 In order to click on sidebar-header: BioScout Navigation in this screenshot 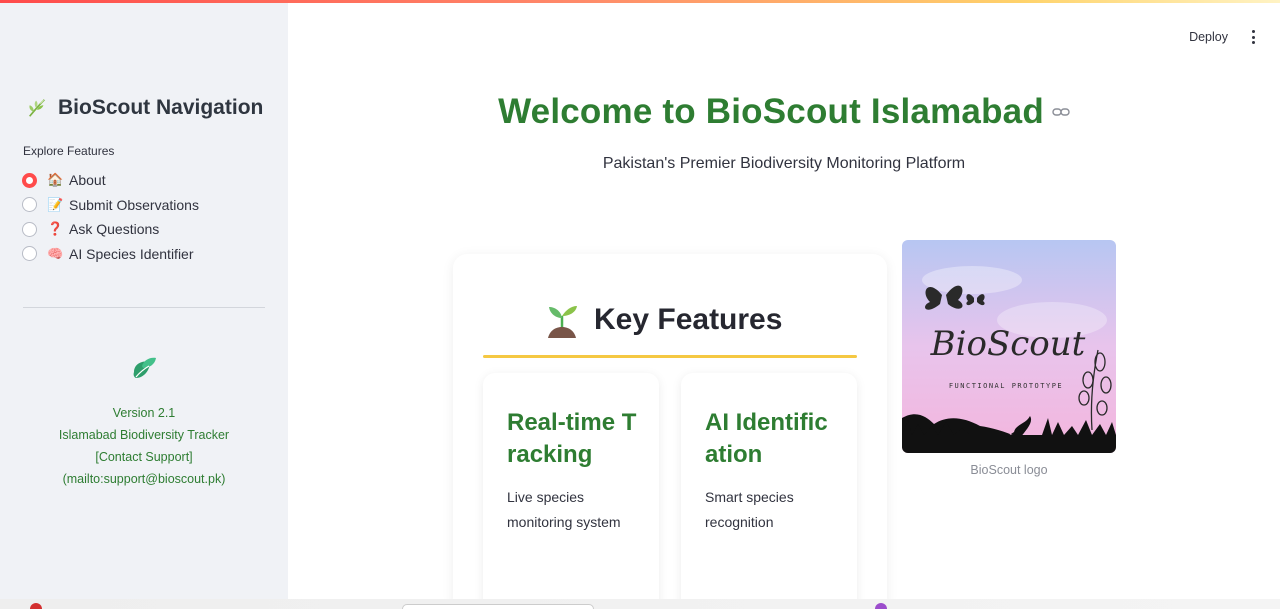, I will do `click(144, 108)`.